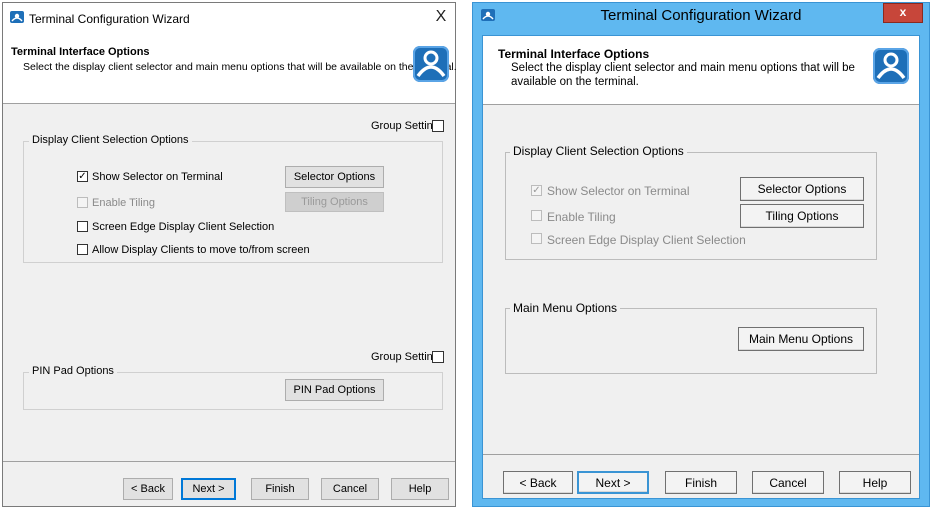 Image resolution: width=930 pixels, height=510 pixels. Describe the element at coordinates (17, 17) in the screenshot. I see `wizard-app-icon` at that location.